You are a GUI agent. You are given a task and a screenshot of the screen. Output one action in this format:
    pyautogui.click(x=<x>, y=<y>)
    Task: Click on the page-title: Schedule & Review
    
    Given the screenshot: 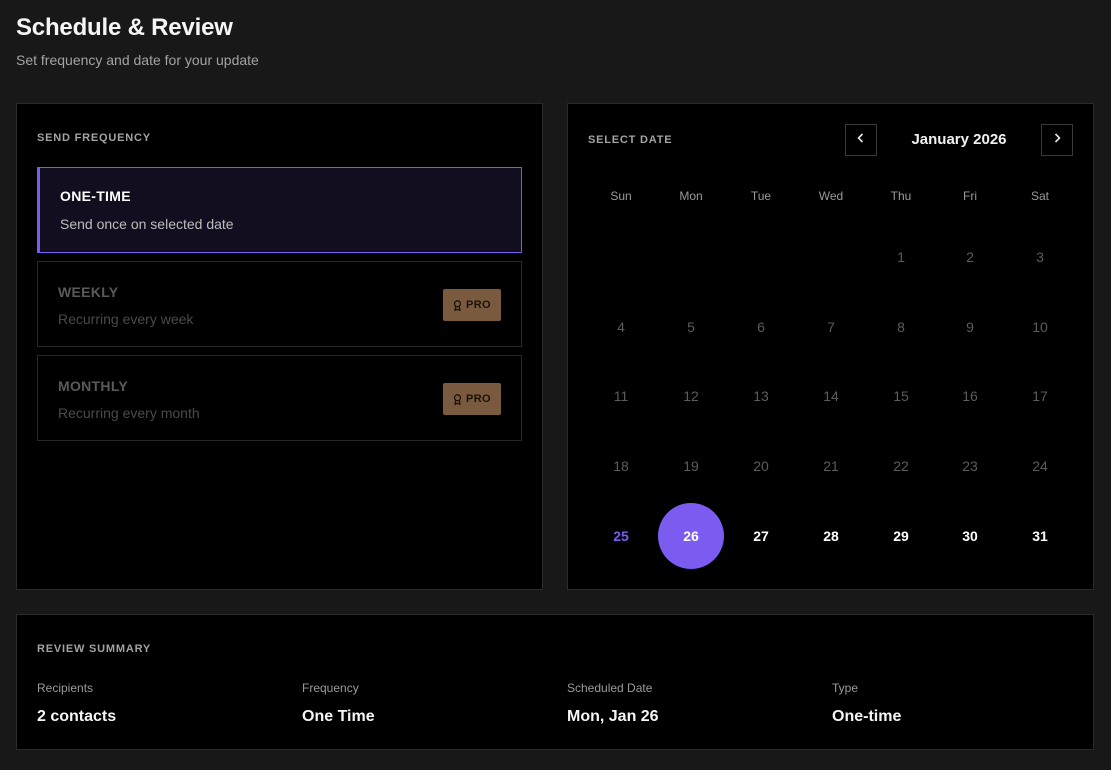 What is the action you would take?
    pyautogui.click(x=124, y=27)
    